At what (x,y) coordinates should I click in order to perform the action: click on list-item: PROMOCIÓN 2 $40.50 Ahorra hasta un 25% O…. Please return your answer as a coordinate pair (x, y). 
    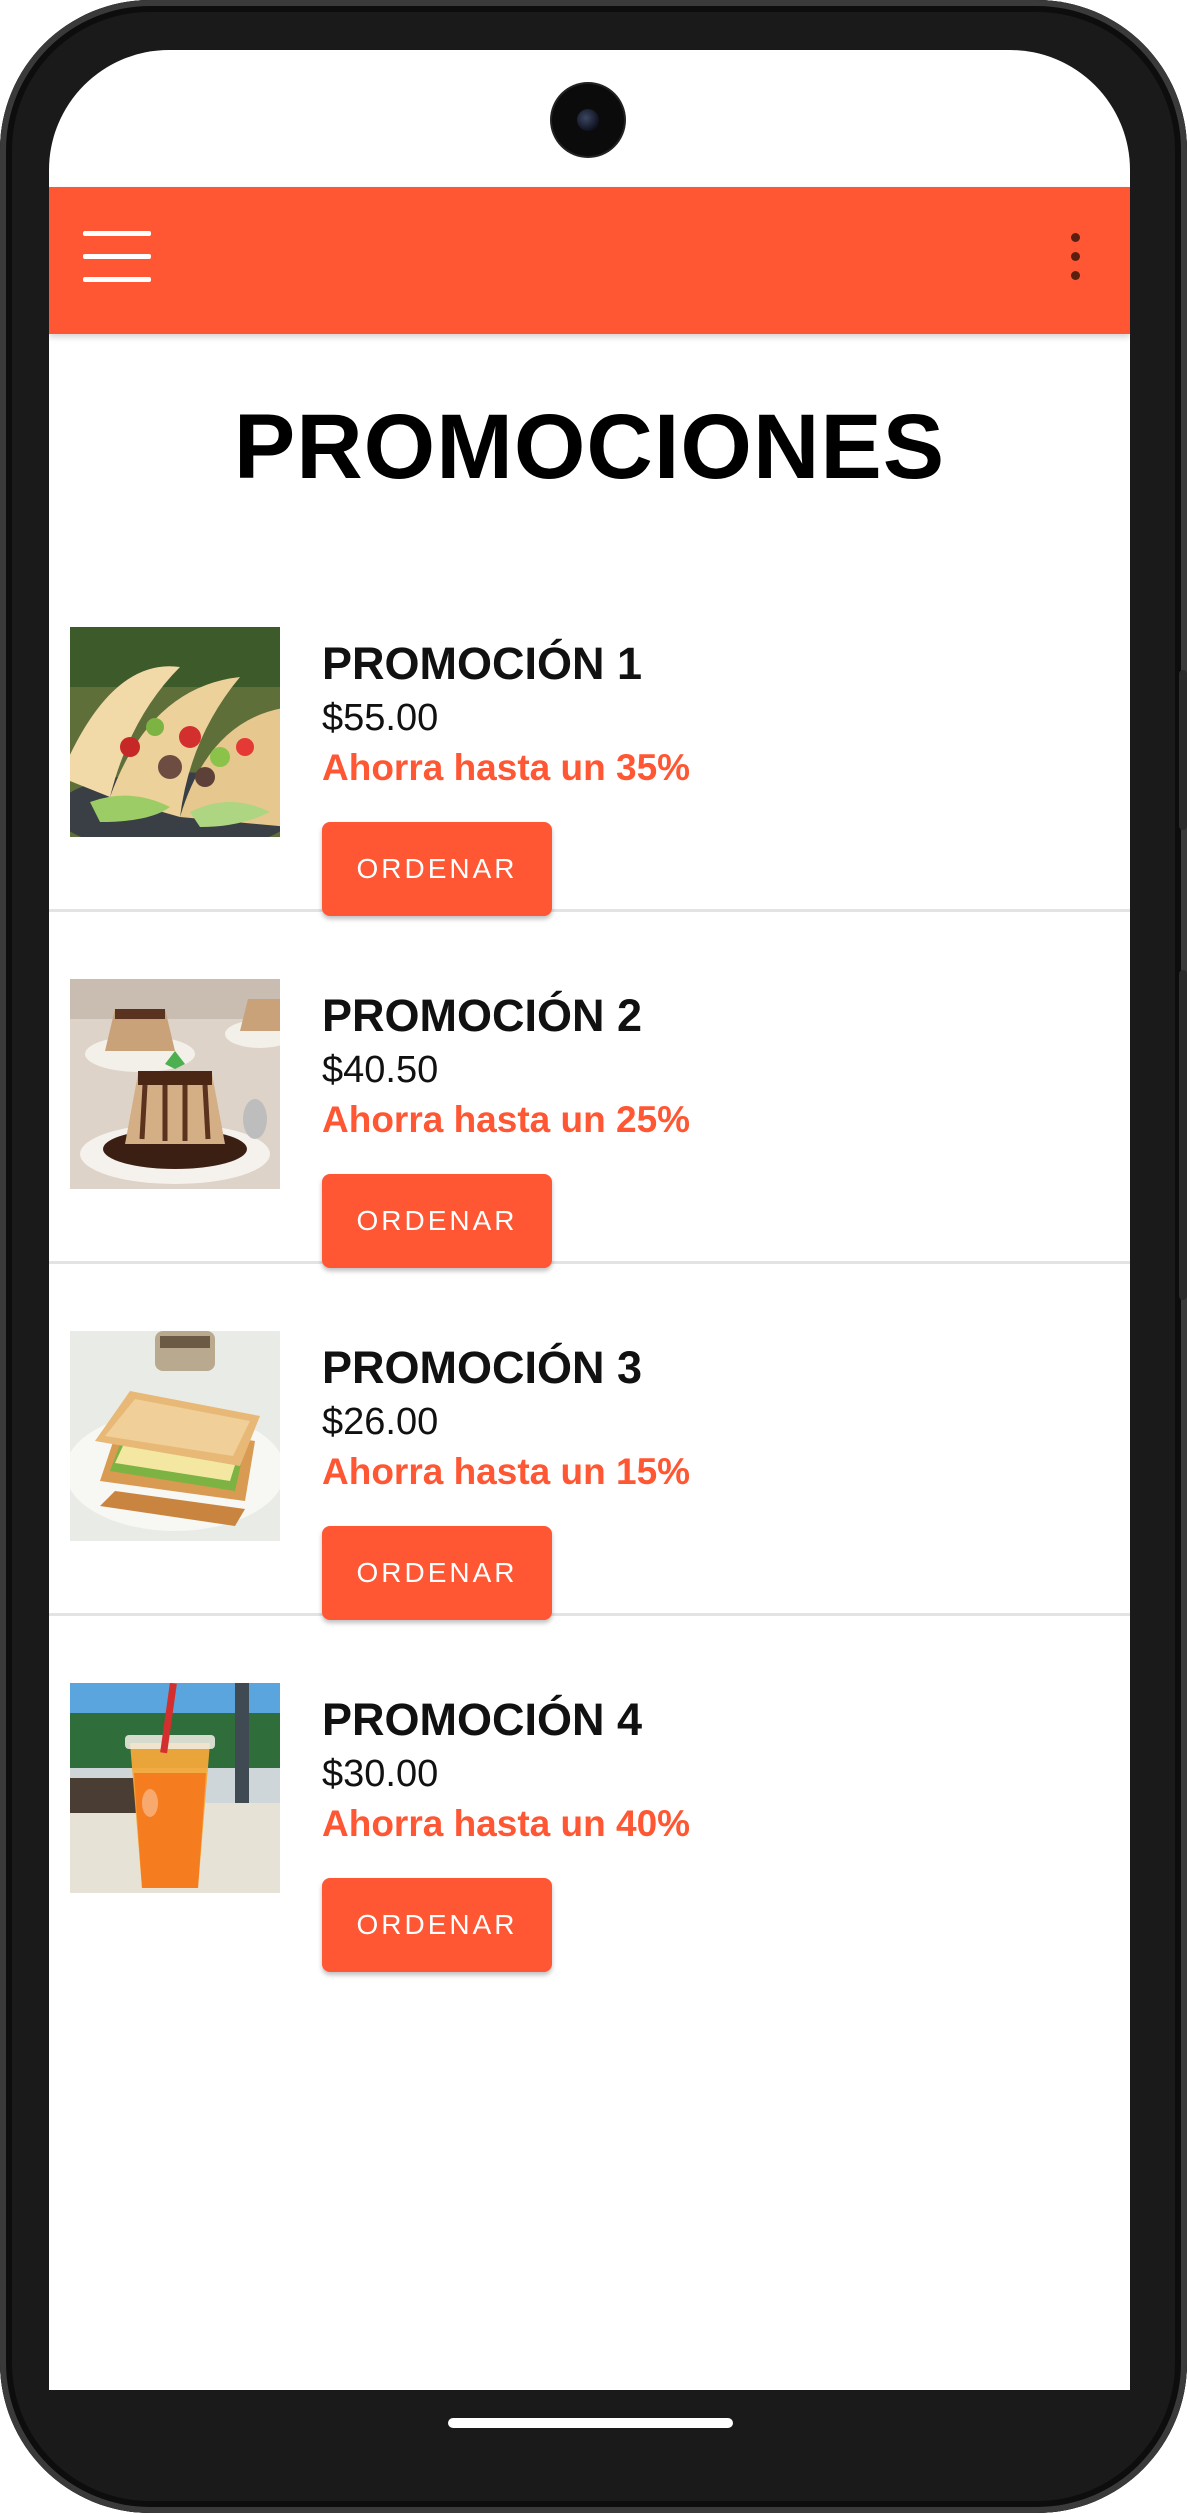
    Looking at the image, I should click on (589, 1090).